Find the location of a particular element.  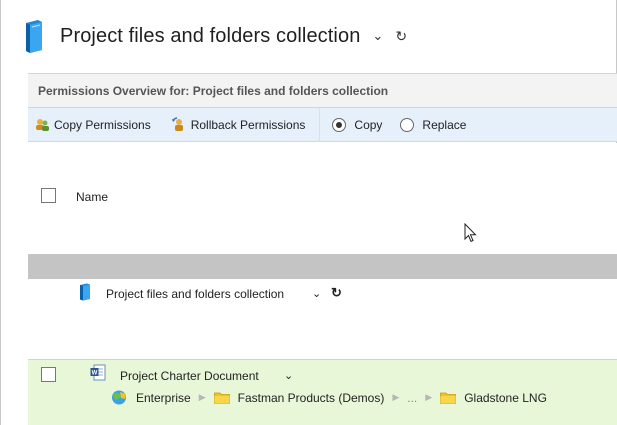

document-name-link: Project Charter Document is located at coordinates (189, 376).